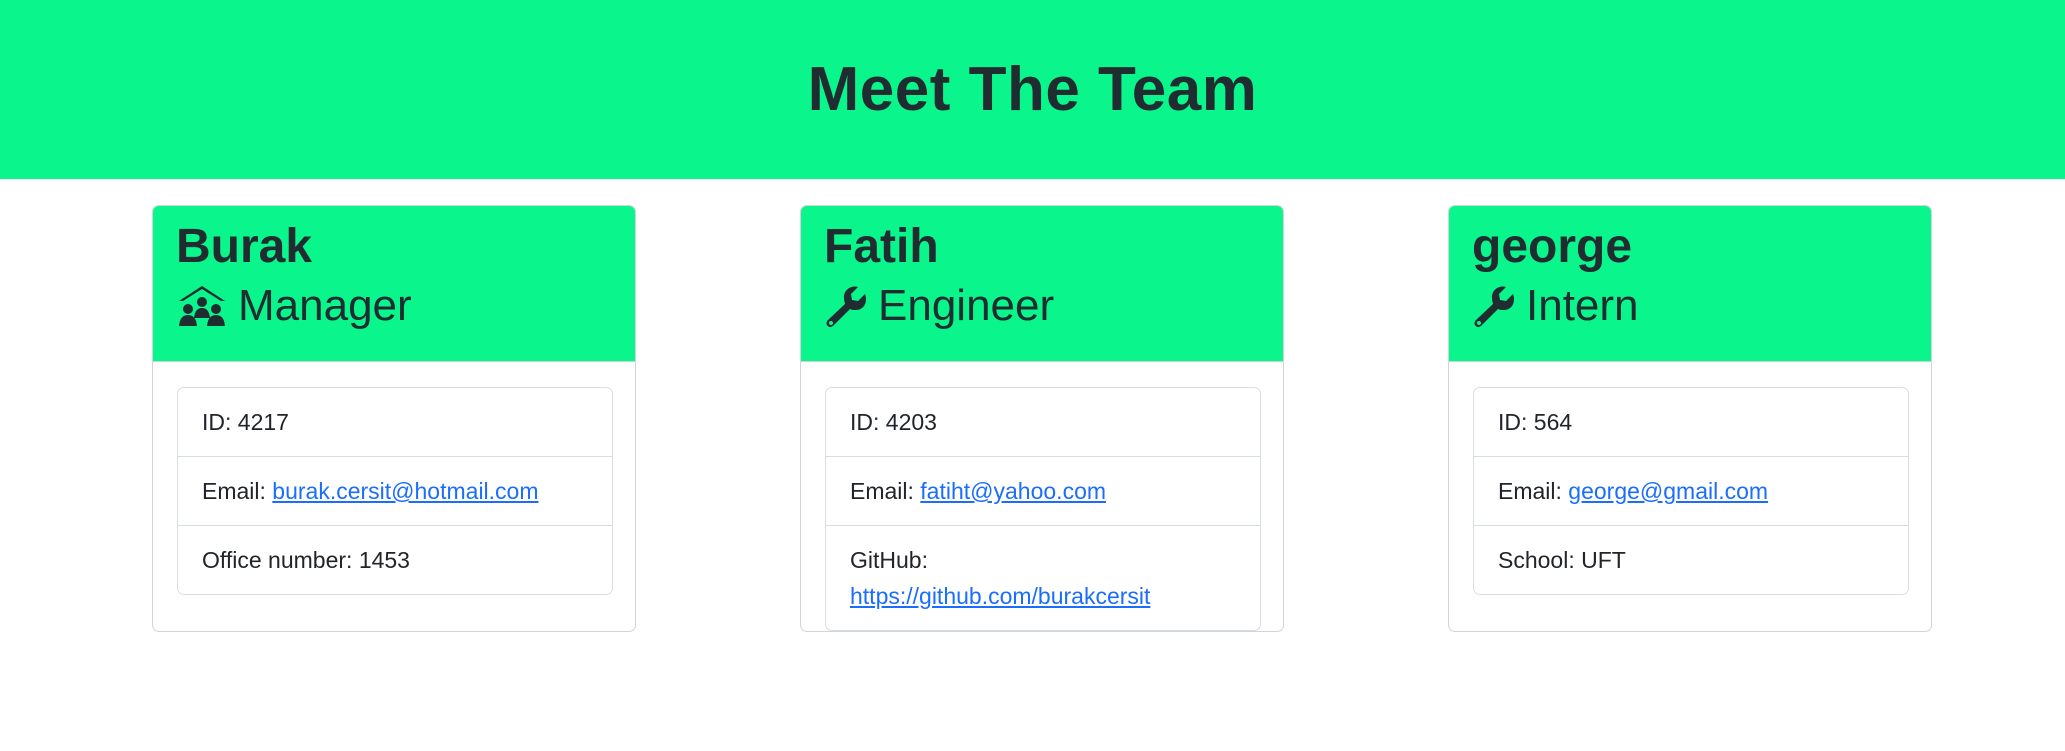 The height and width of the screenshot is (751, 2065). I want to click on school-label: School:, so click(1540, 560).